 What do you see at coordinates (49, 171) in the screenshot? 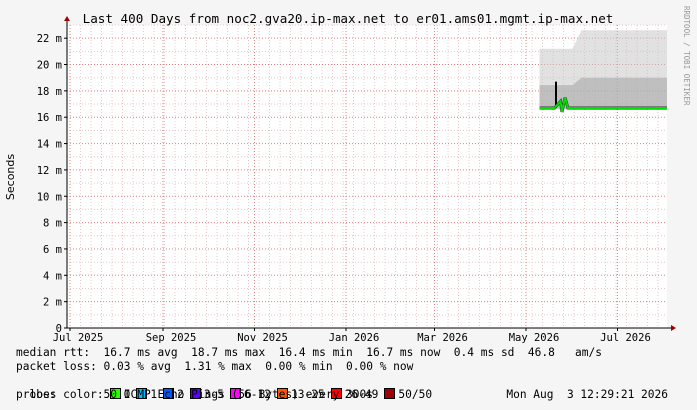
I see `y-tick-label: 12 m` at bounding box center [49, 171].